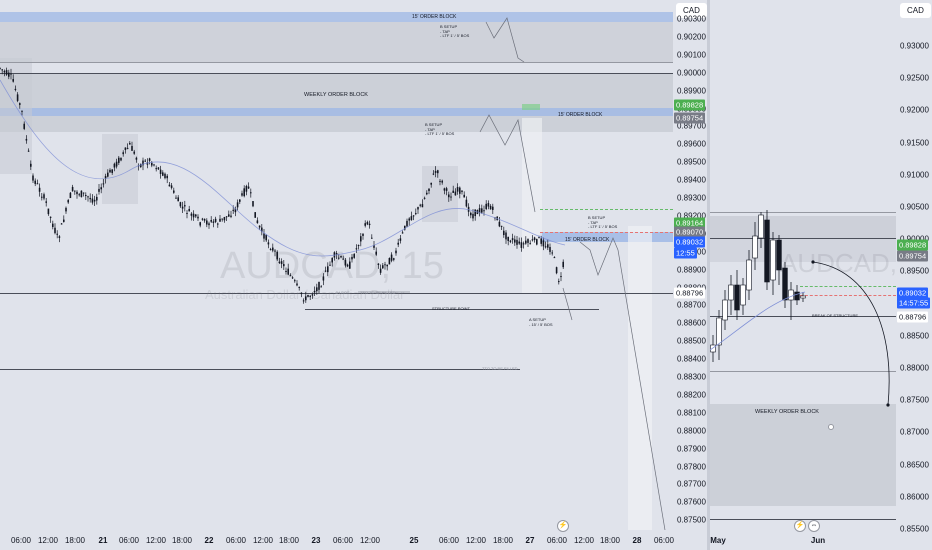 Image resolution: width=932 pixels, height=550 pixels. Describe the element at coordinates (818, 540) in the screenshot. I see `right-time-tick: Jun` at that location.